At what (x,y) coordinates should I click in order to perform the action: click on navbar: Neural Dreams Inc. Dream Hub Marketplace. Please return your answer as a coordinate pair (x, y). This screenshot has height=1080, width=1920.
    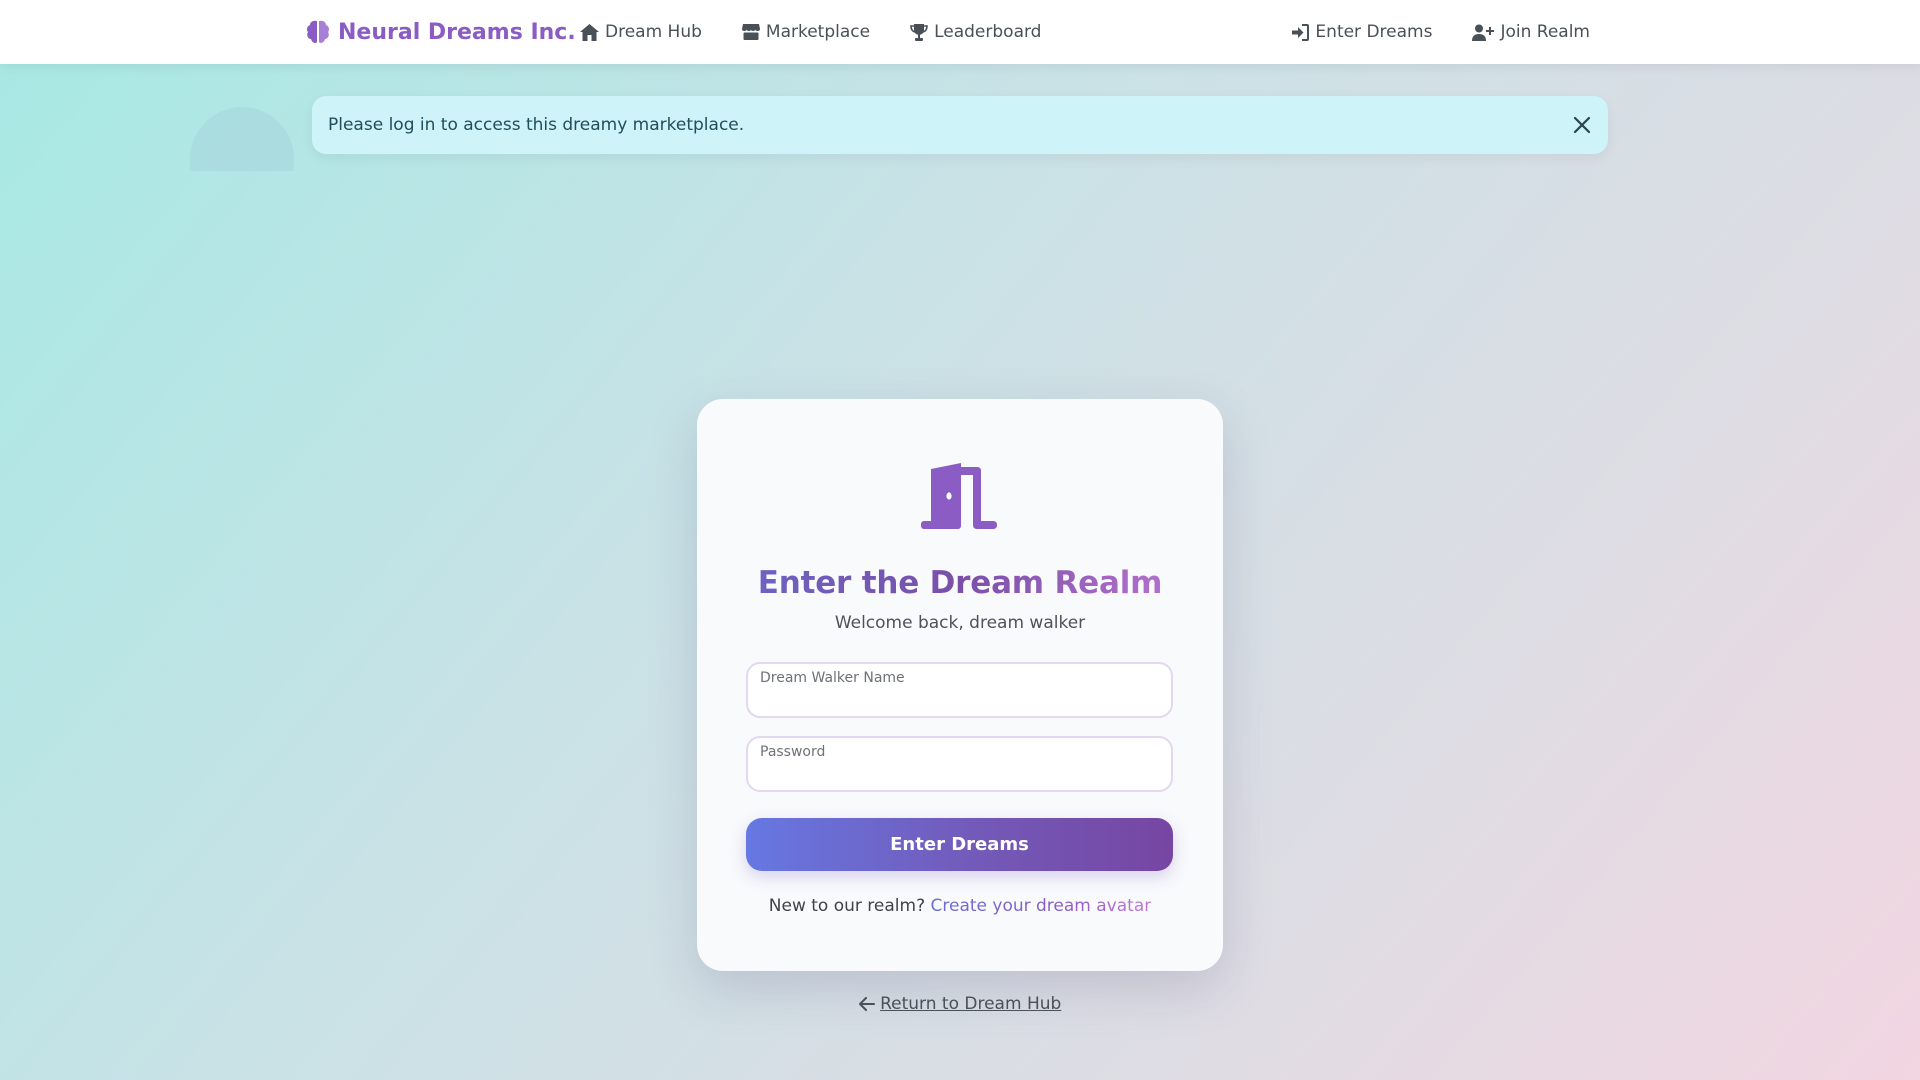
    Looking at the image, I should click on (960, 32).